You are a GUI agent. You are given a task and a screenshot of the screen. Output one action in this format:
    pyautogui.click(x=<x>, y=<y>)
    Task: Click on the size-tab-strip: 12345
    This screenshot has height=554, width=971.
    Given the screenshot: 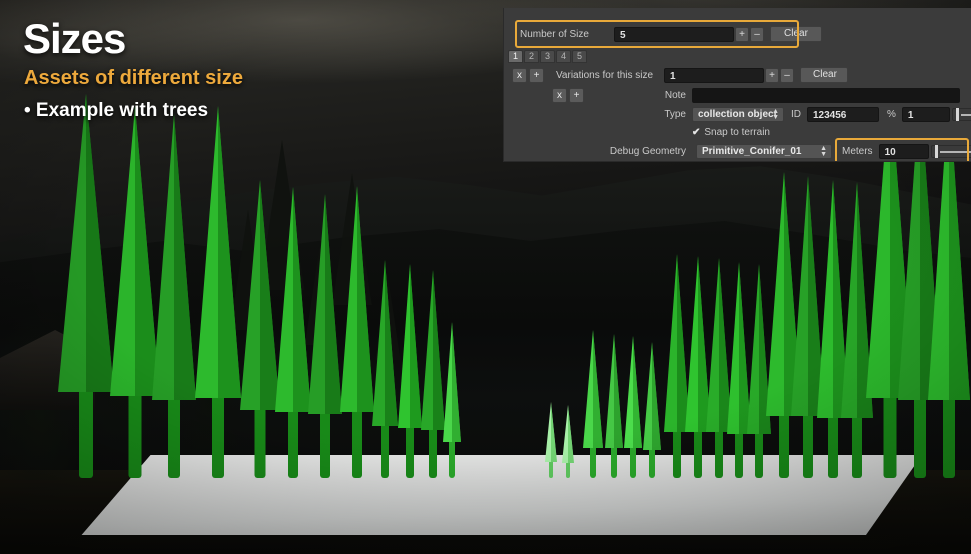 What is the action you would take?
    pyautogui.click(x=547, y=56)
    